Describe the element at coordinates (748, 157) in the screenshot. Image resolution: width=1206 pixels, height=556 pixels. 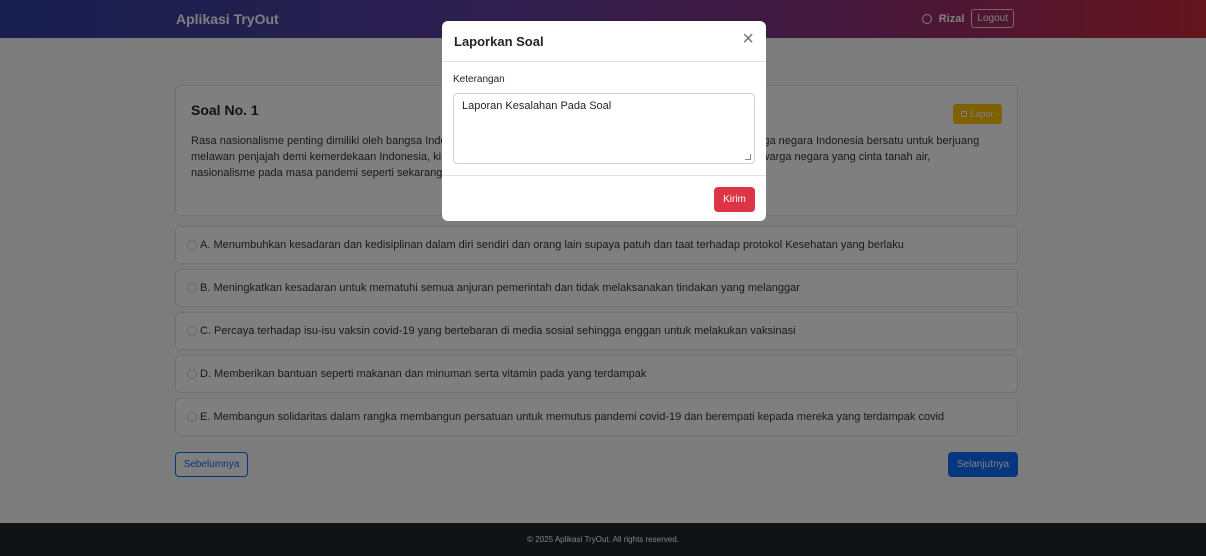
I see `resize-handle-icon` at that location.